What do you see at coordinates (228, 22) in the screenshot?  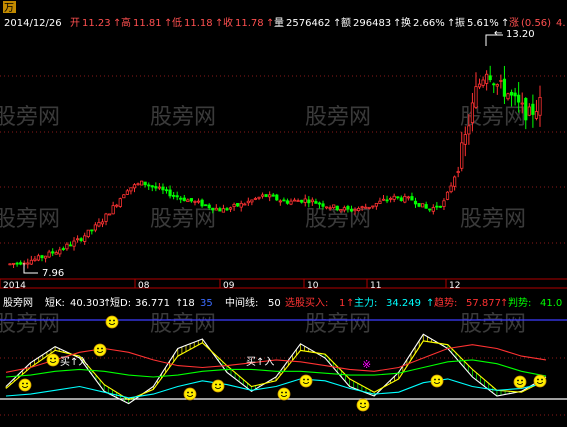 I see `close-label: 收` at bounding box center [228, 22].